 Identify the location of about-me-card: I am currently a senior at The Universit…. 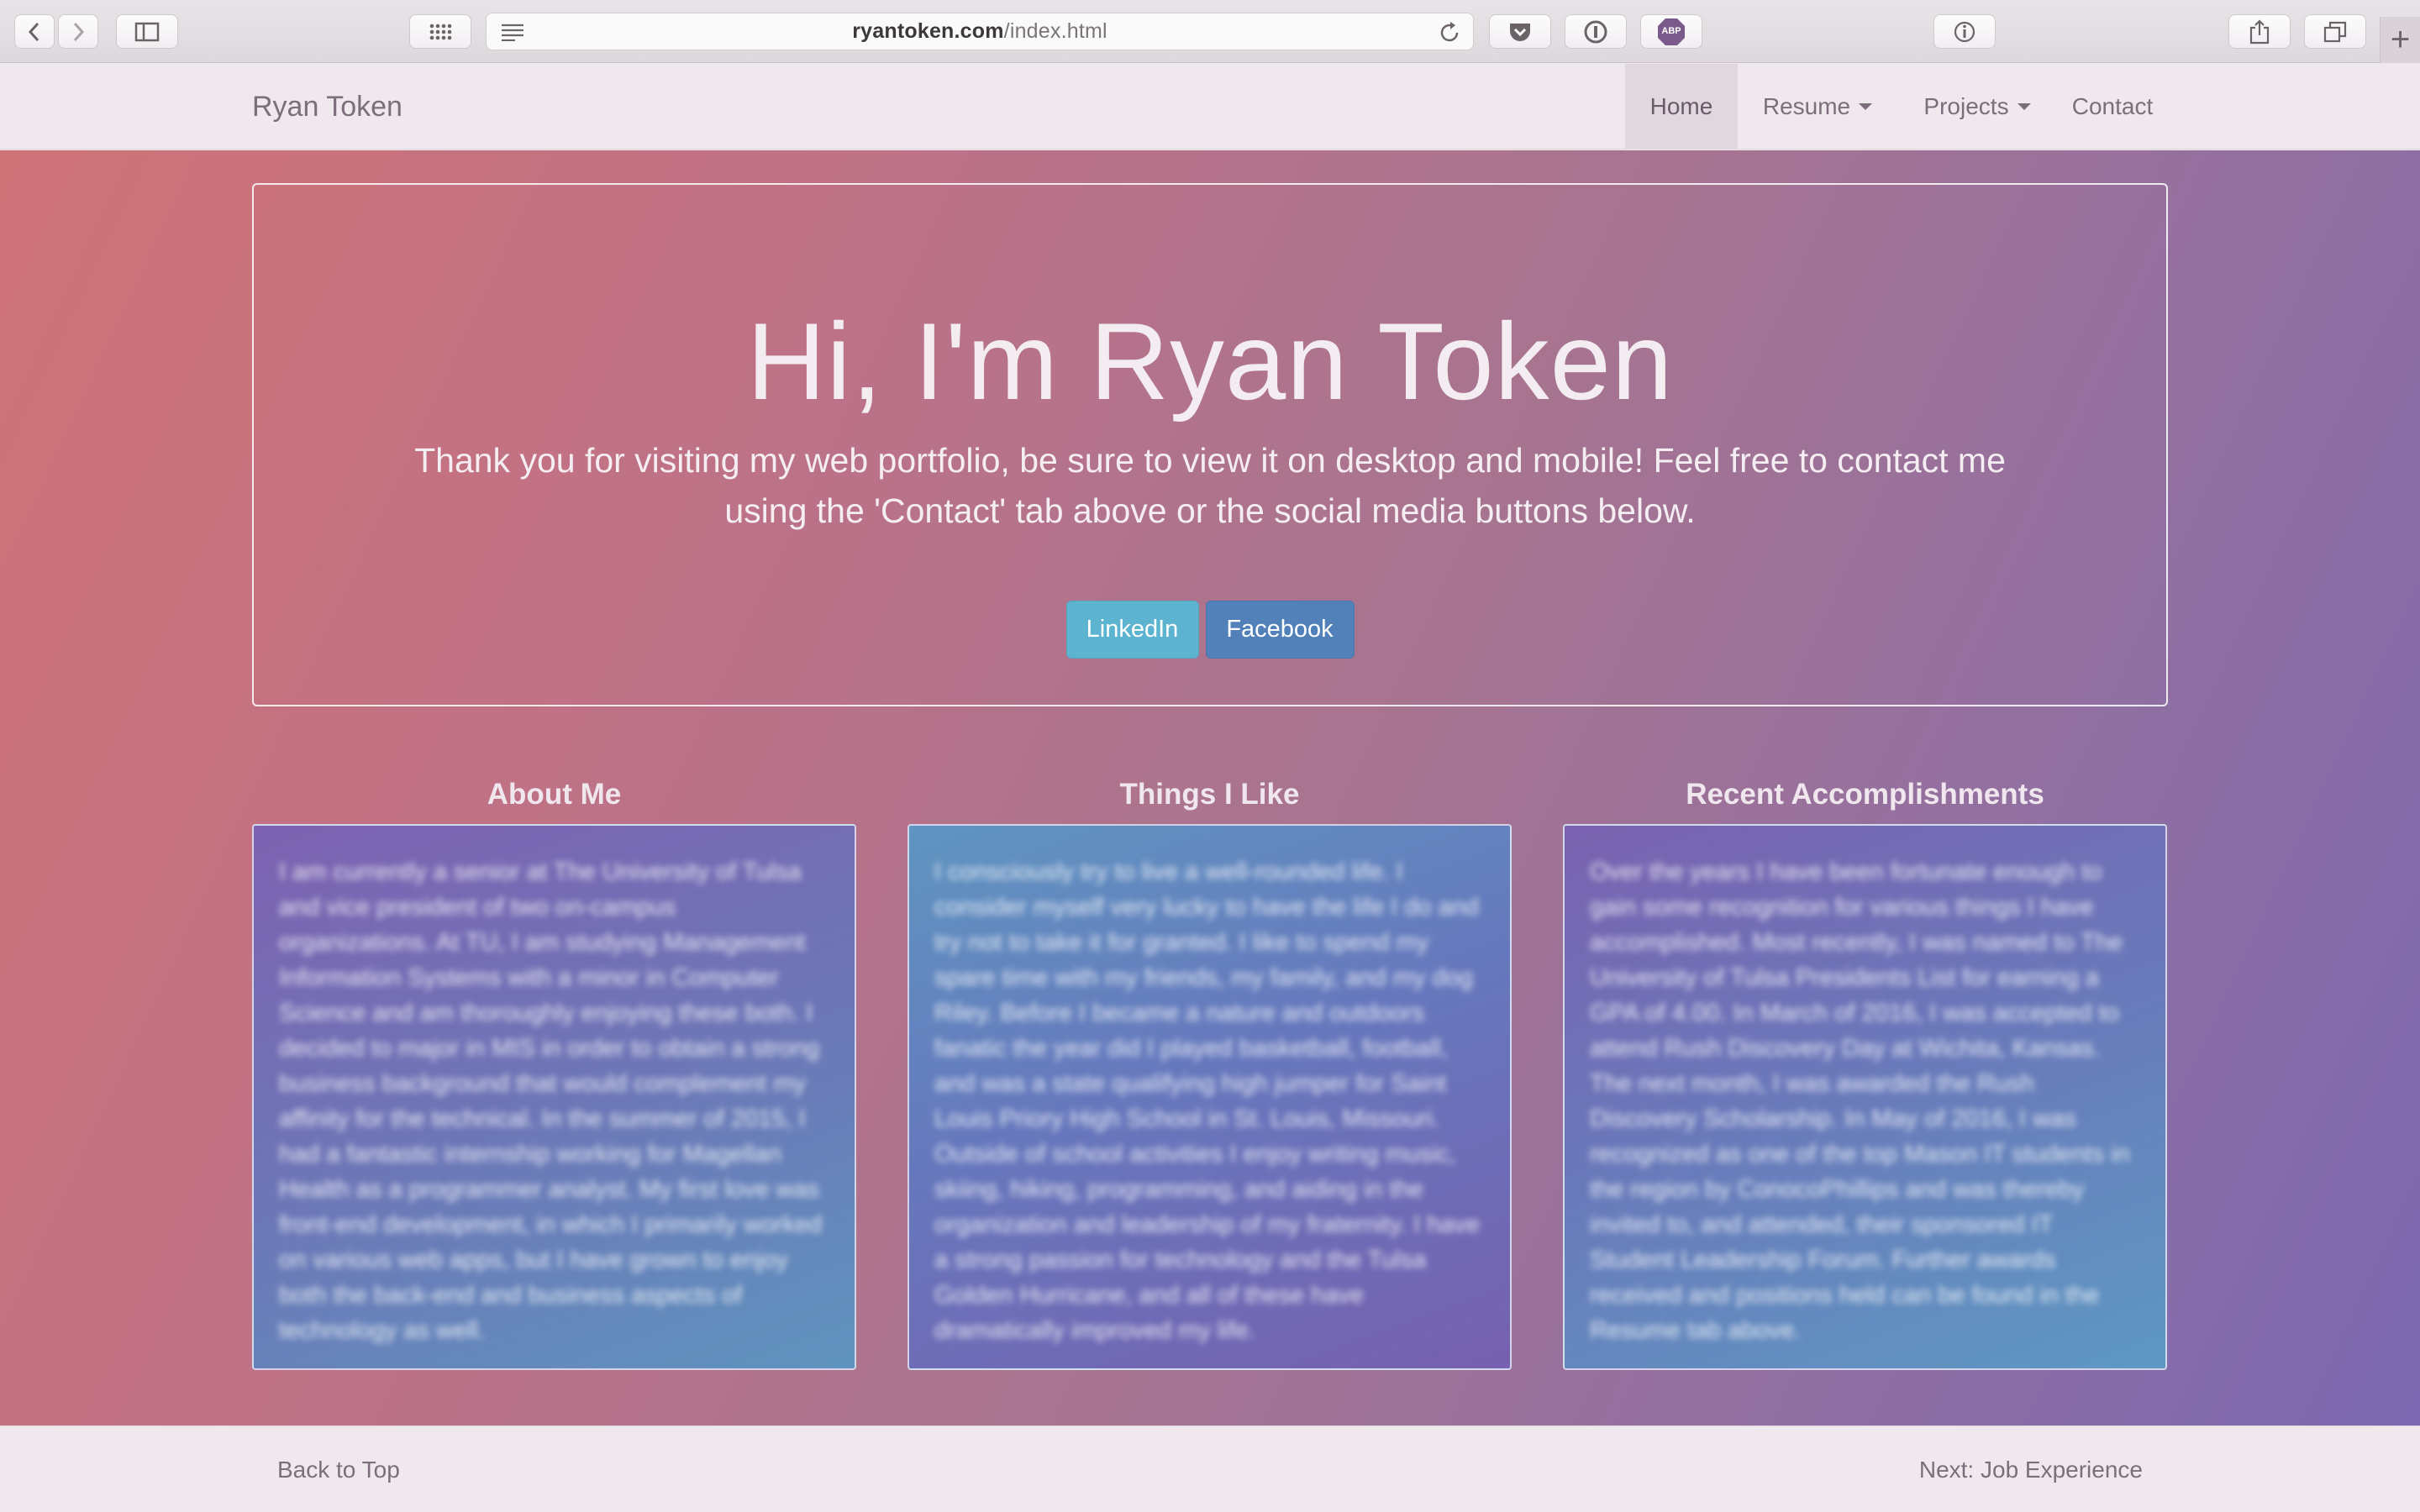
(554, 1097).